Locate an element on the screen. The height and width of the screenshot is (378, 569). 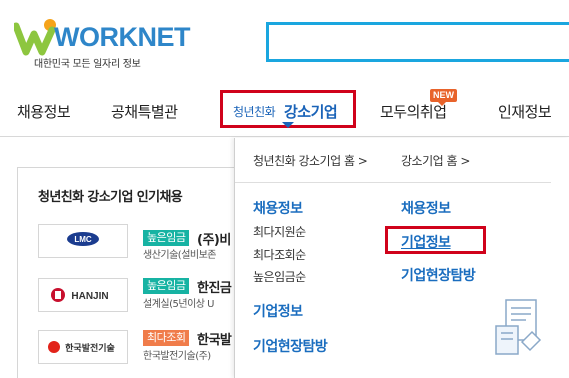
col2-site-visit-link: 기업현장탐방 is located at coordinates (438, 275).